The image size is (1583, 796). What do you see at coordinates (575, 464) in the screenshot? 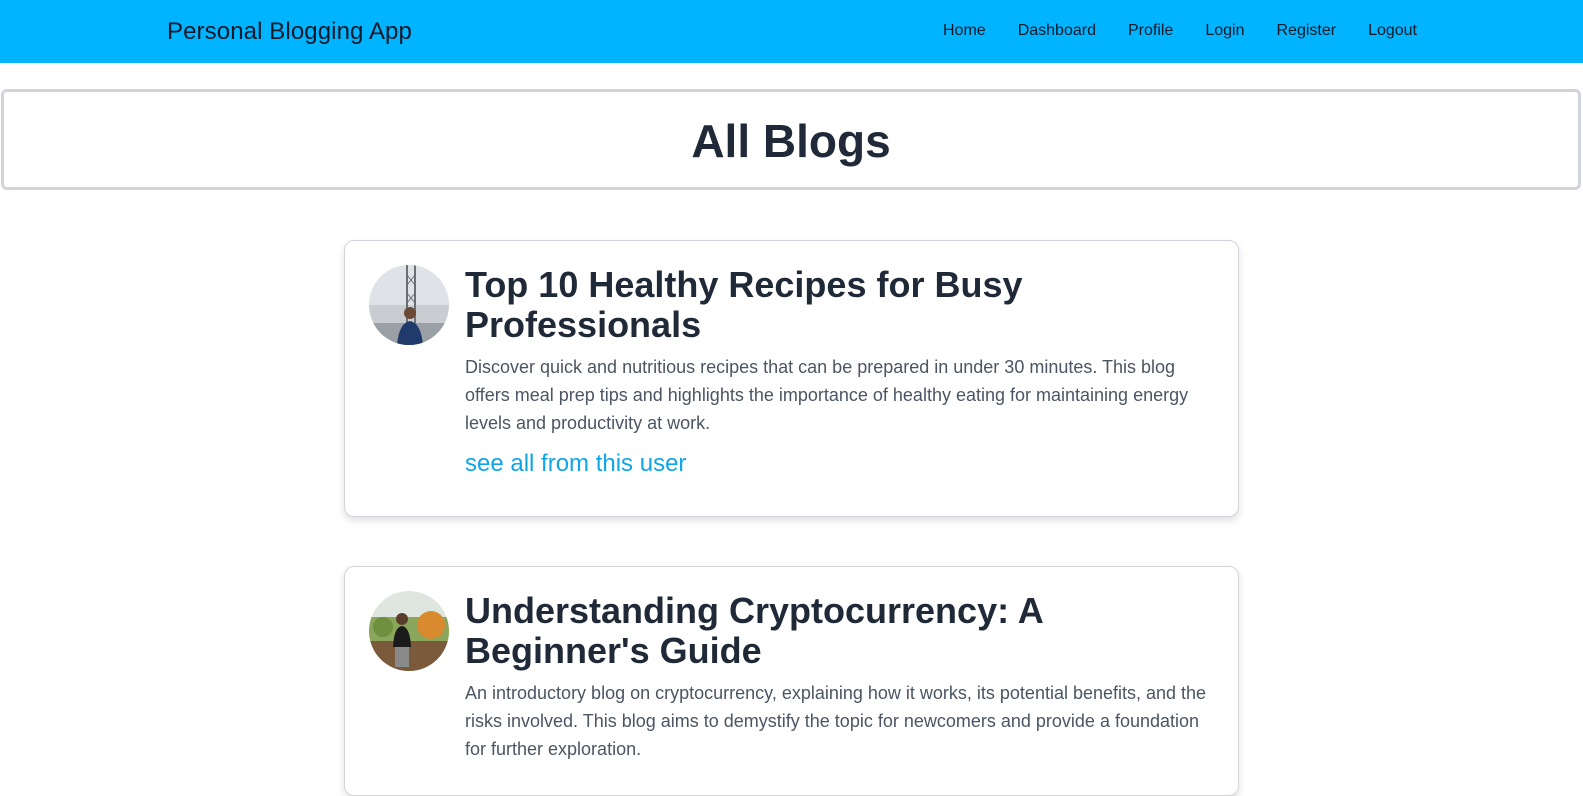
I see `see-all-from-user-link: see all from this user` at bounding box center [575, 464].